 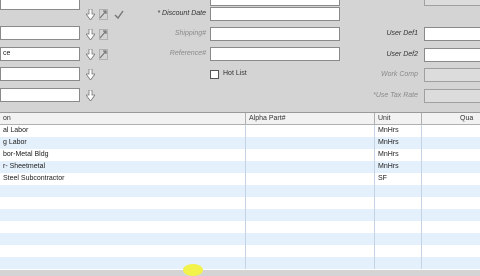 I want to click on reference-label: Reference#, so click(x=187, y=53).